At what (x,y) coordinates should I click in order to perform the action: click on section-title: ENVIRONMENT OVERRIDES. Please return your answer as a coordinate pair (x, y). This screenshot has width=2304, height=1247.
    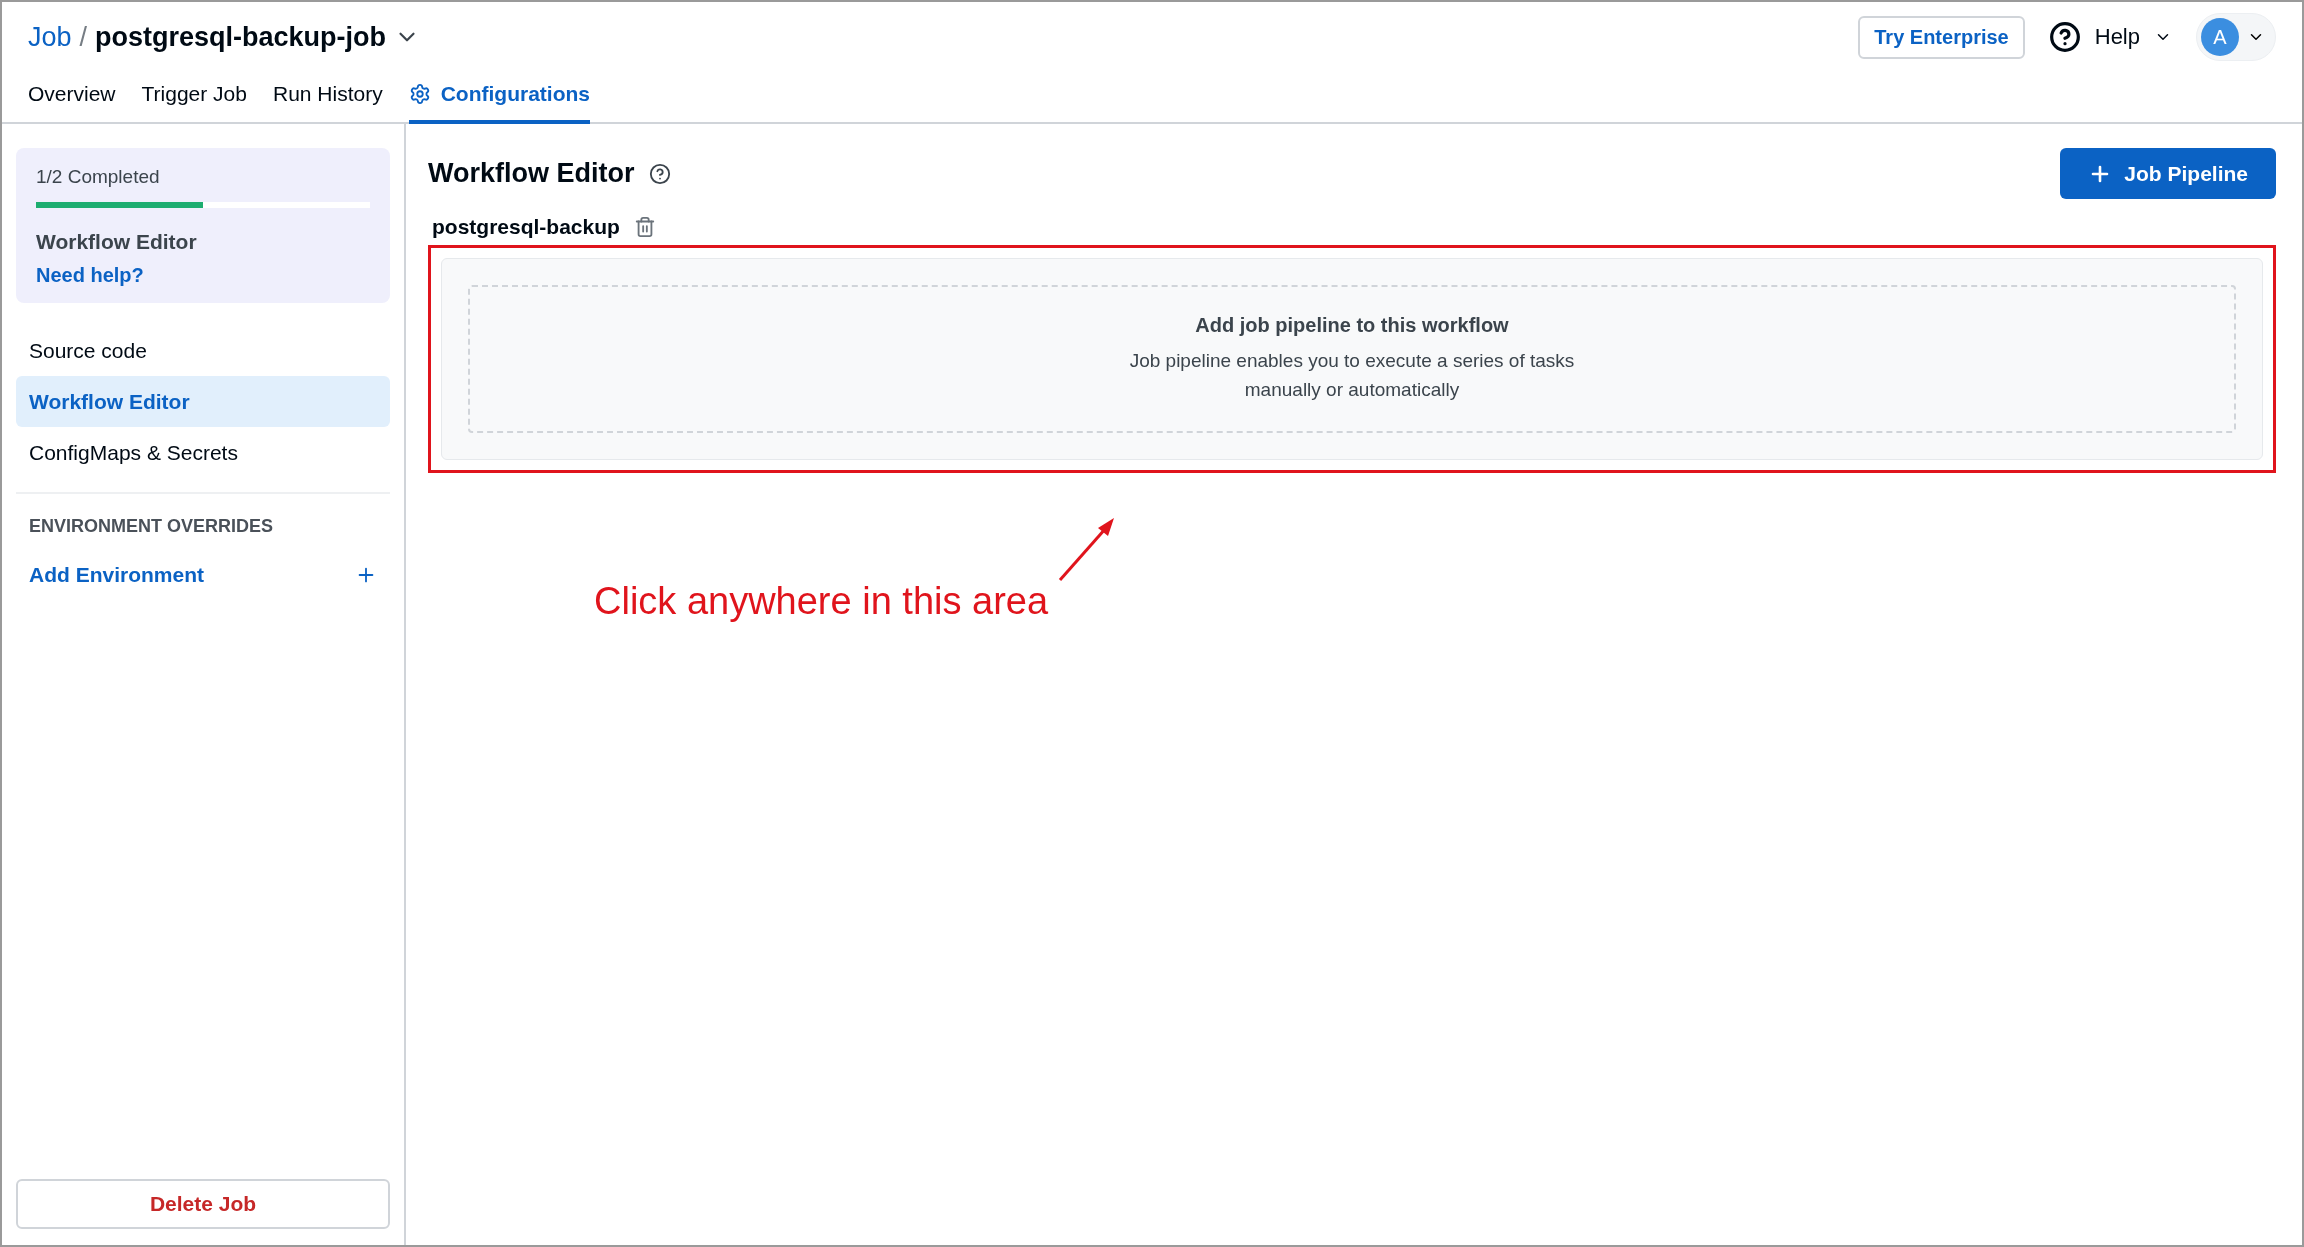
    Looking at the image, I should click on (151, 526).